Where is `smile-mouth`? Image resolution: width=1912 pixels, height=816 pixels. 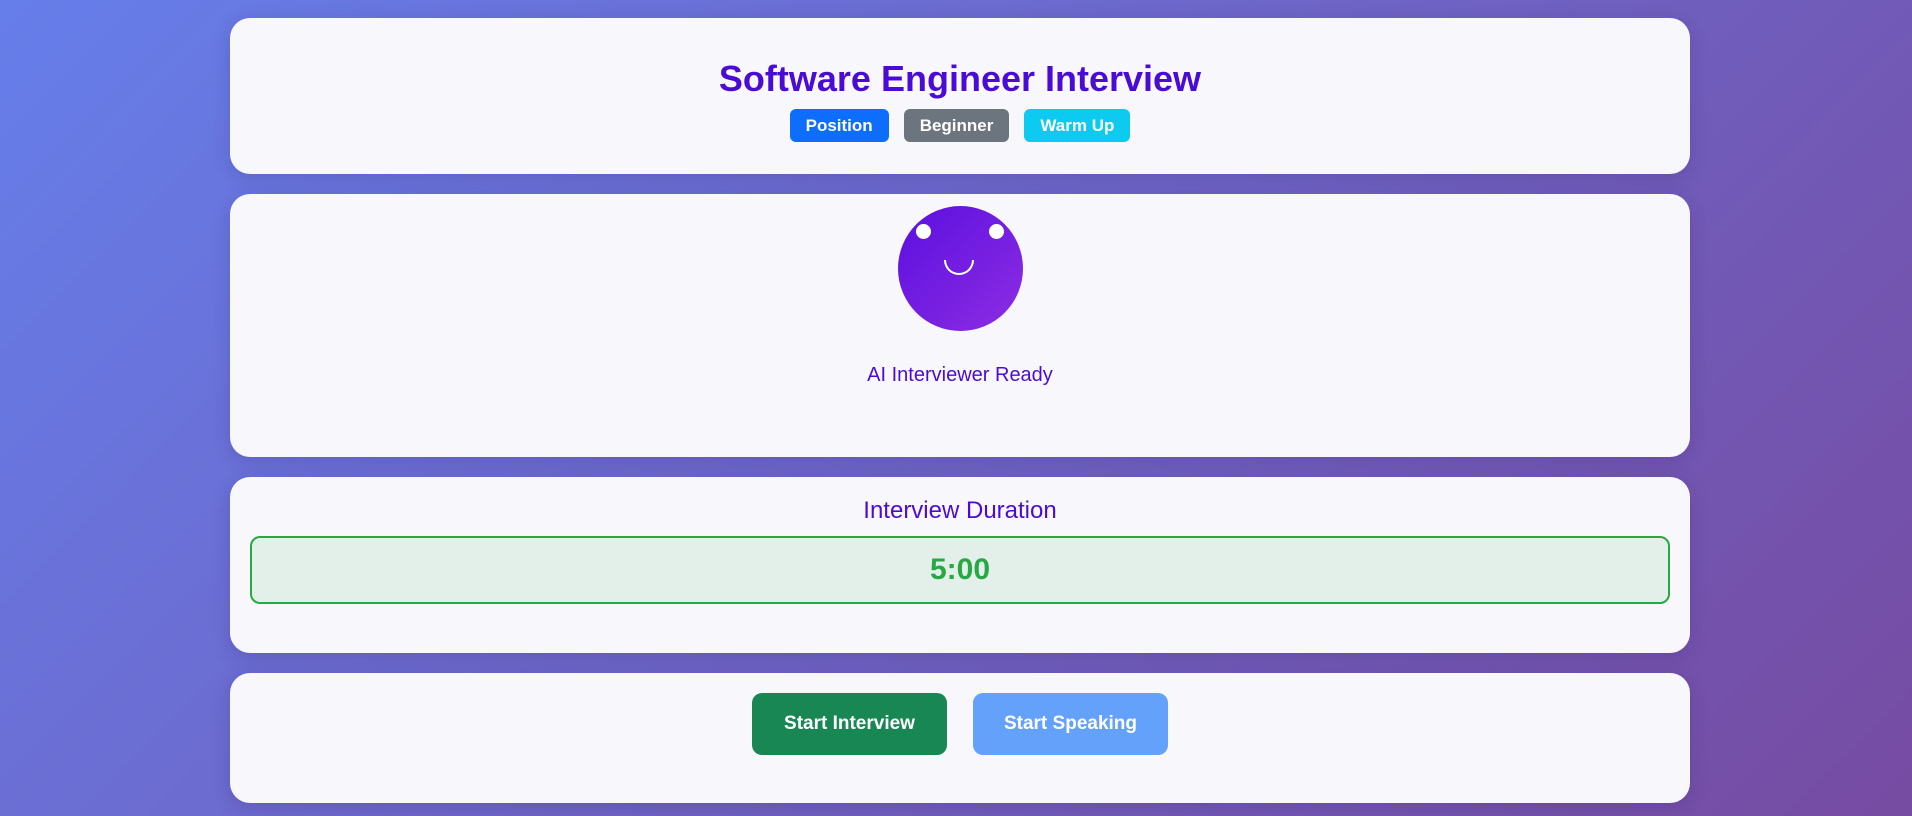
smile-mouth is located at coordinates (959, 267).